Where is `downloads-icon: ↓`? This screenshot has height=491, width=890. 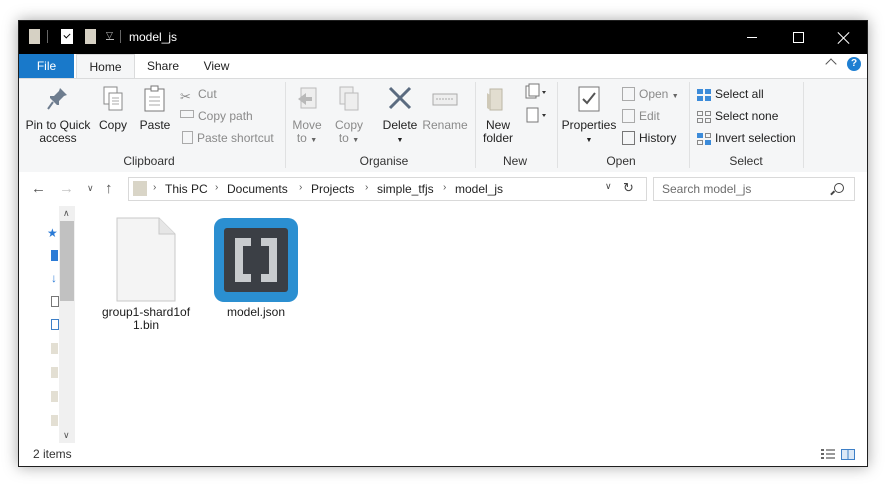 downloads-icon: ↓ is located at coordinates (54, 278).